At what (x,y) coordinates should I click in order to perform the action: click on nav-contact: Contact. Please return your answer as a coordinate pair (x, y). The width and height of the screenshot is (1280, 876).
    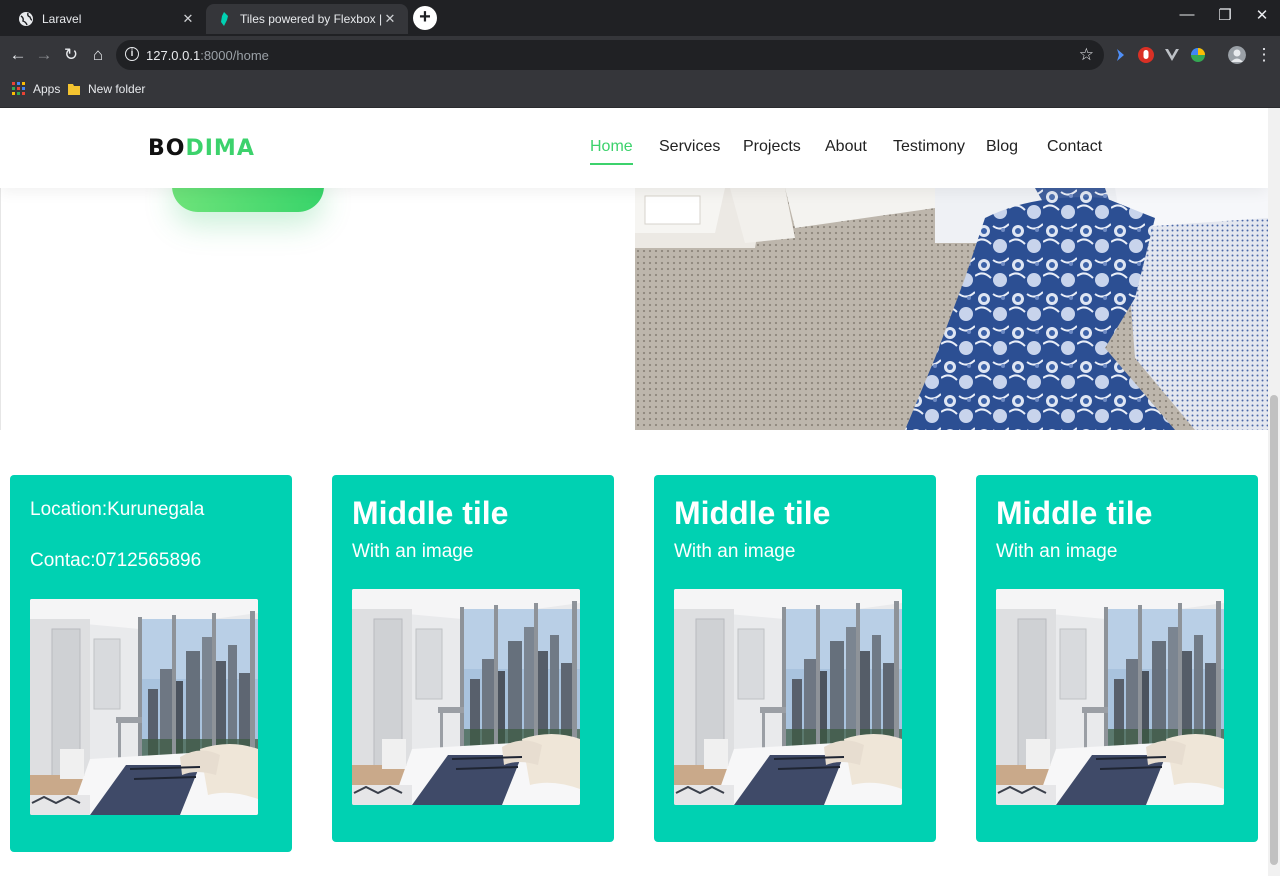
    Looking at the image, I should click on (1074, 147).